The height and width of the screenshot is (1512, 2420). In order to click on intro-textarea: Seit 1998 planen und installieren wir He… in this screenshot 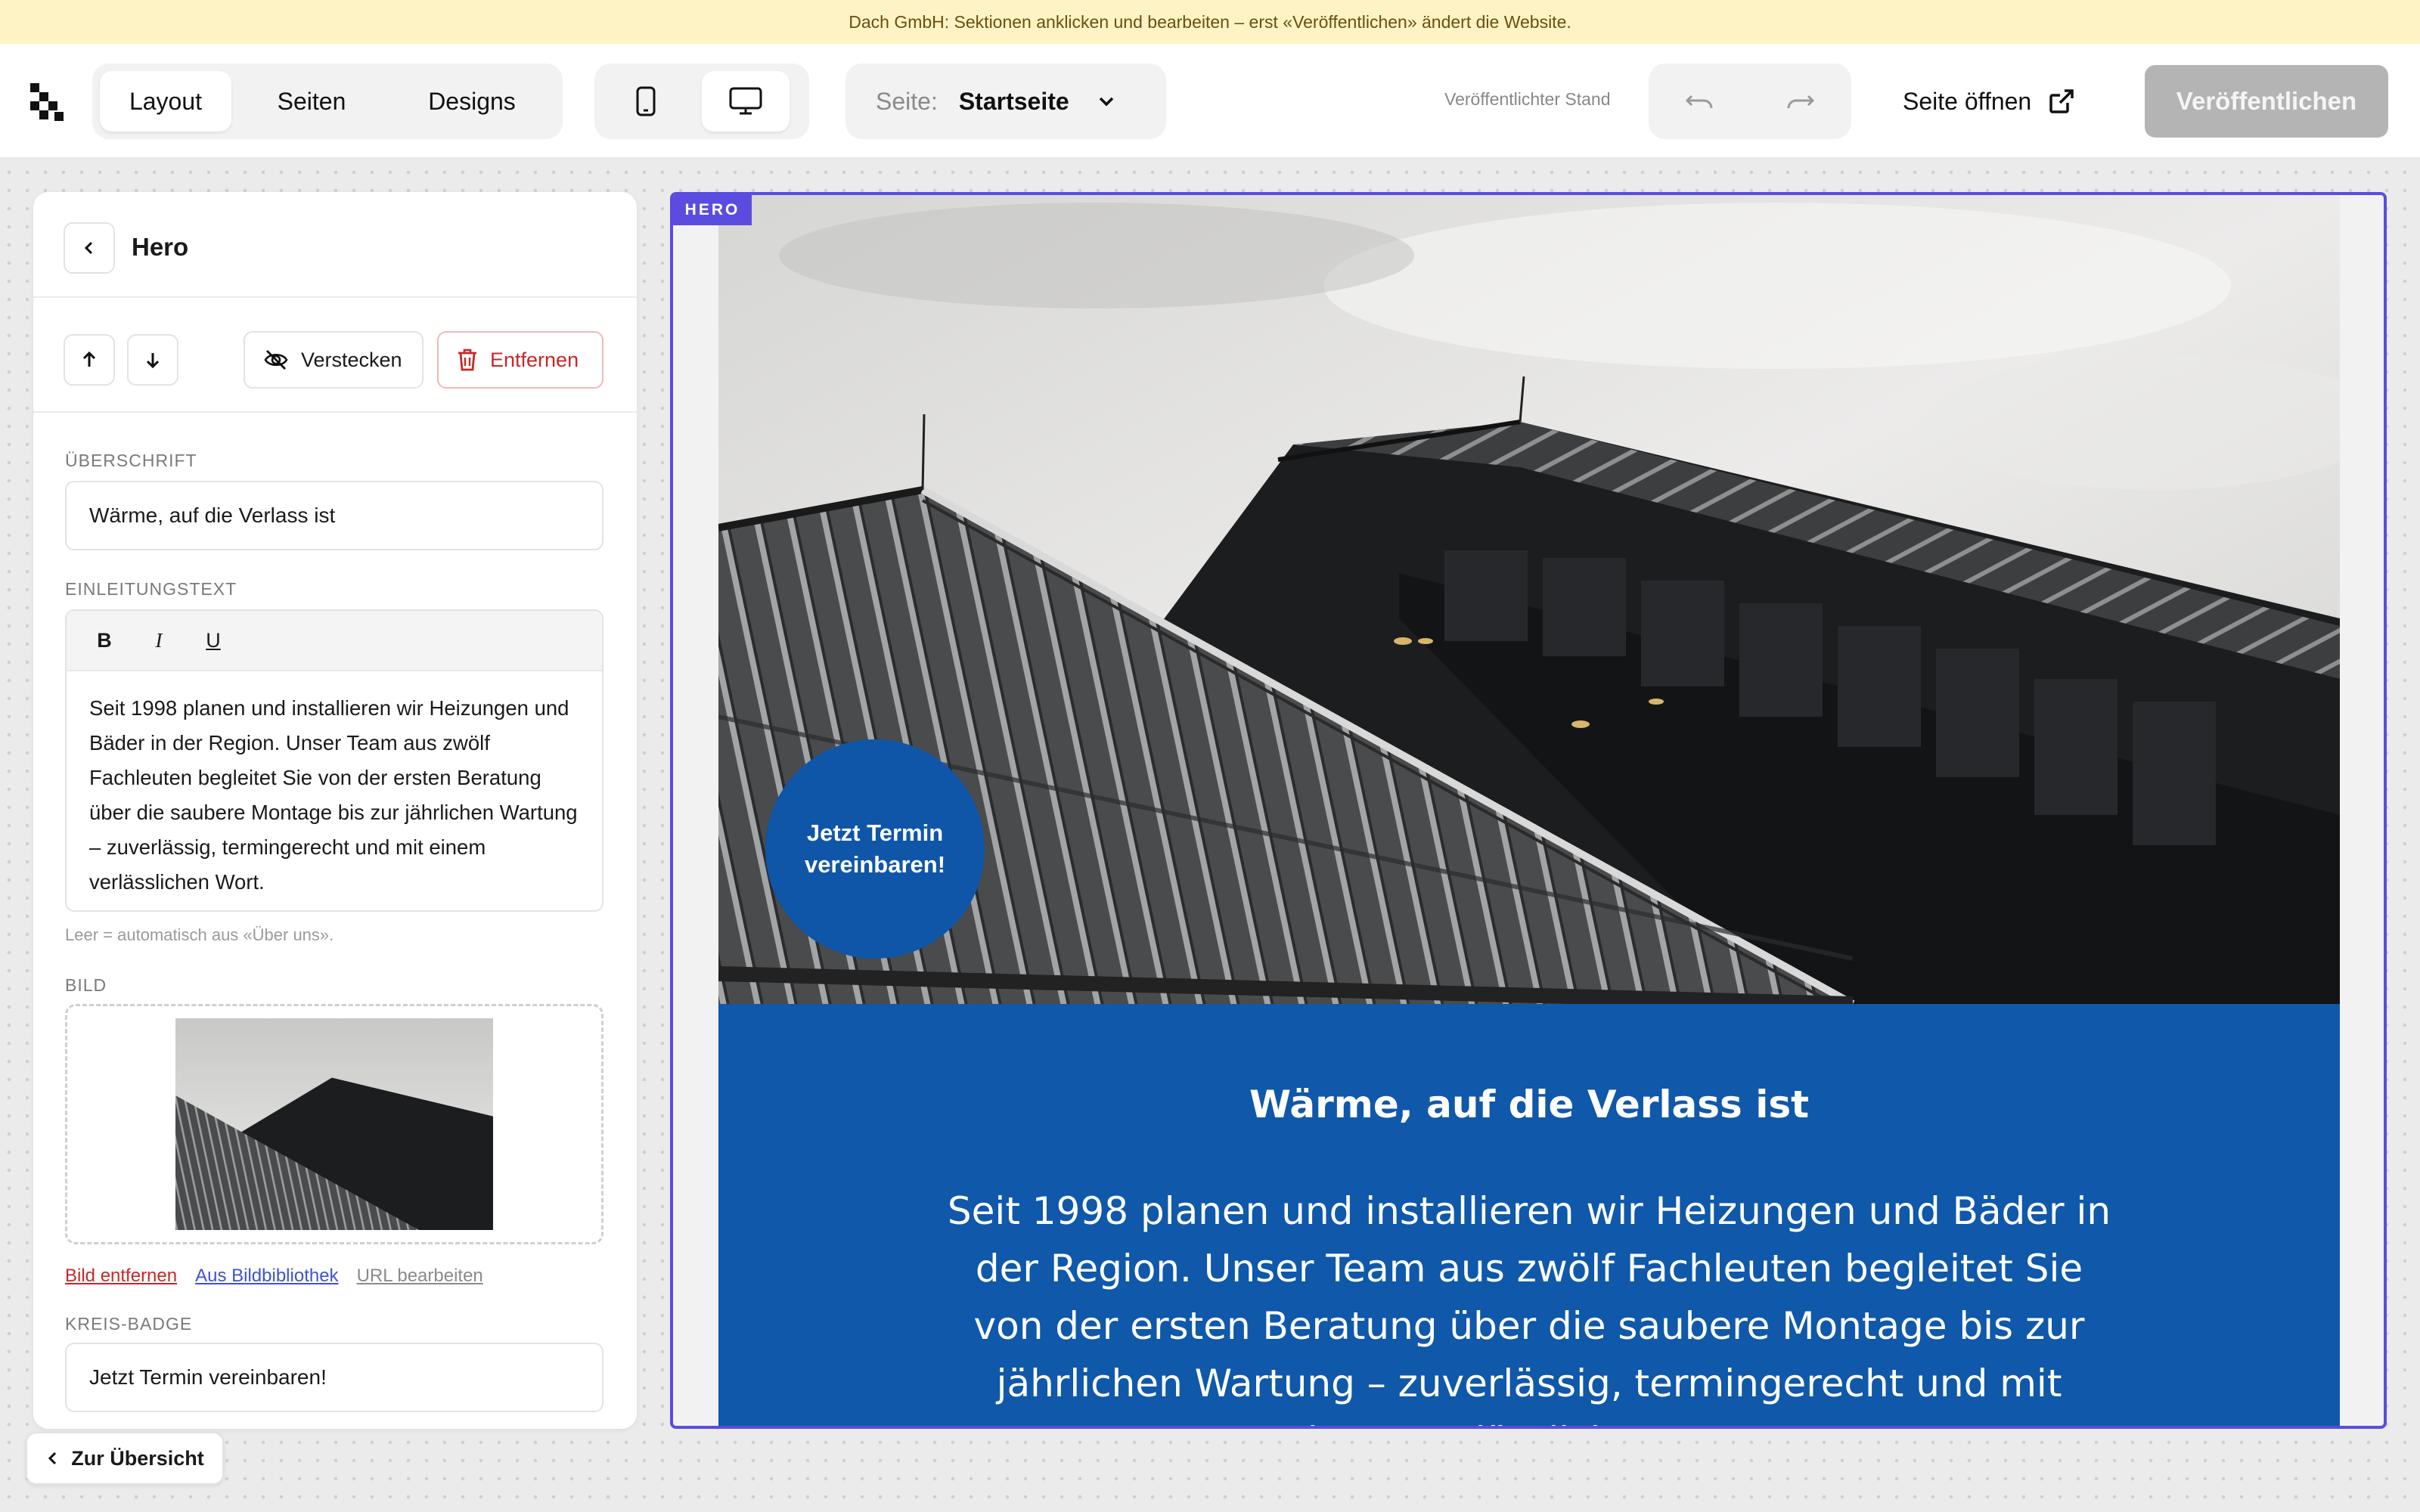, I will do `click(334, 791)`.